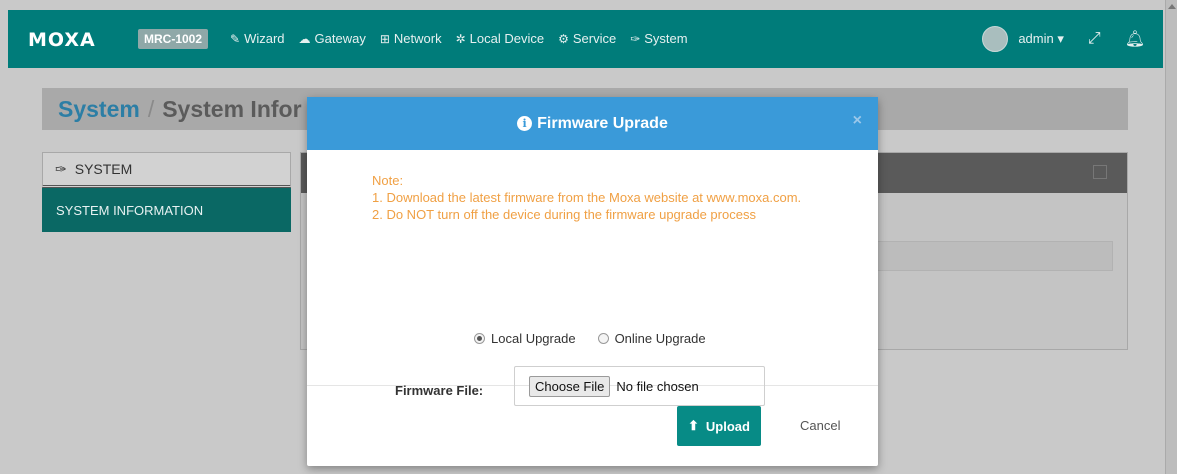  Describe the element at coordinates (1172, 6) in the screenshot. I see `scroll-up-icon` at that location.